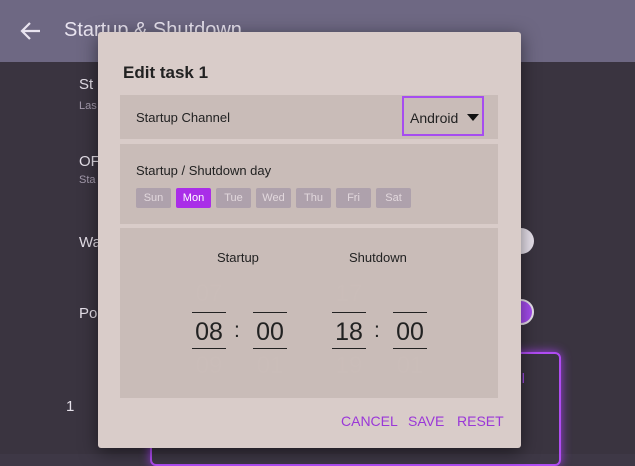 The height and width of the screenshot is (466, 635). Describe the element at coordinates (369, 421) in the screenshot. I see `cancel-button: CANCEL` at that location.